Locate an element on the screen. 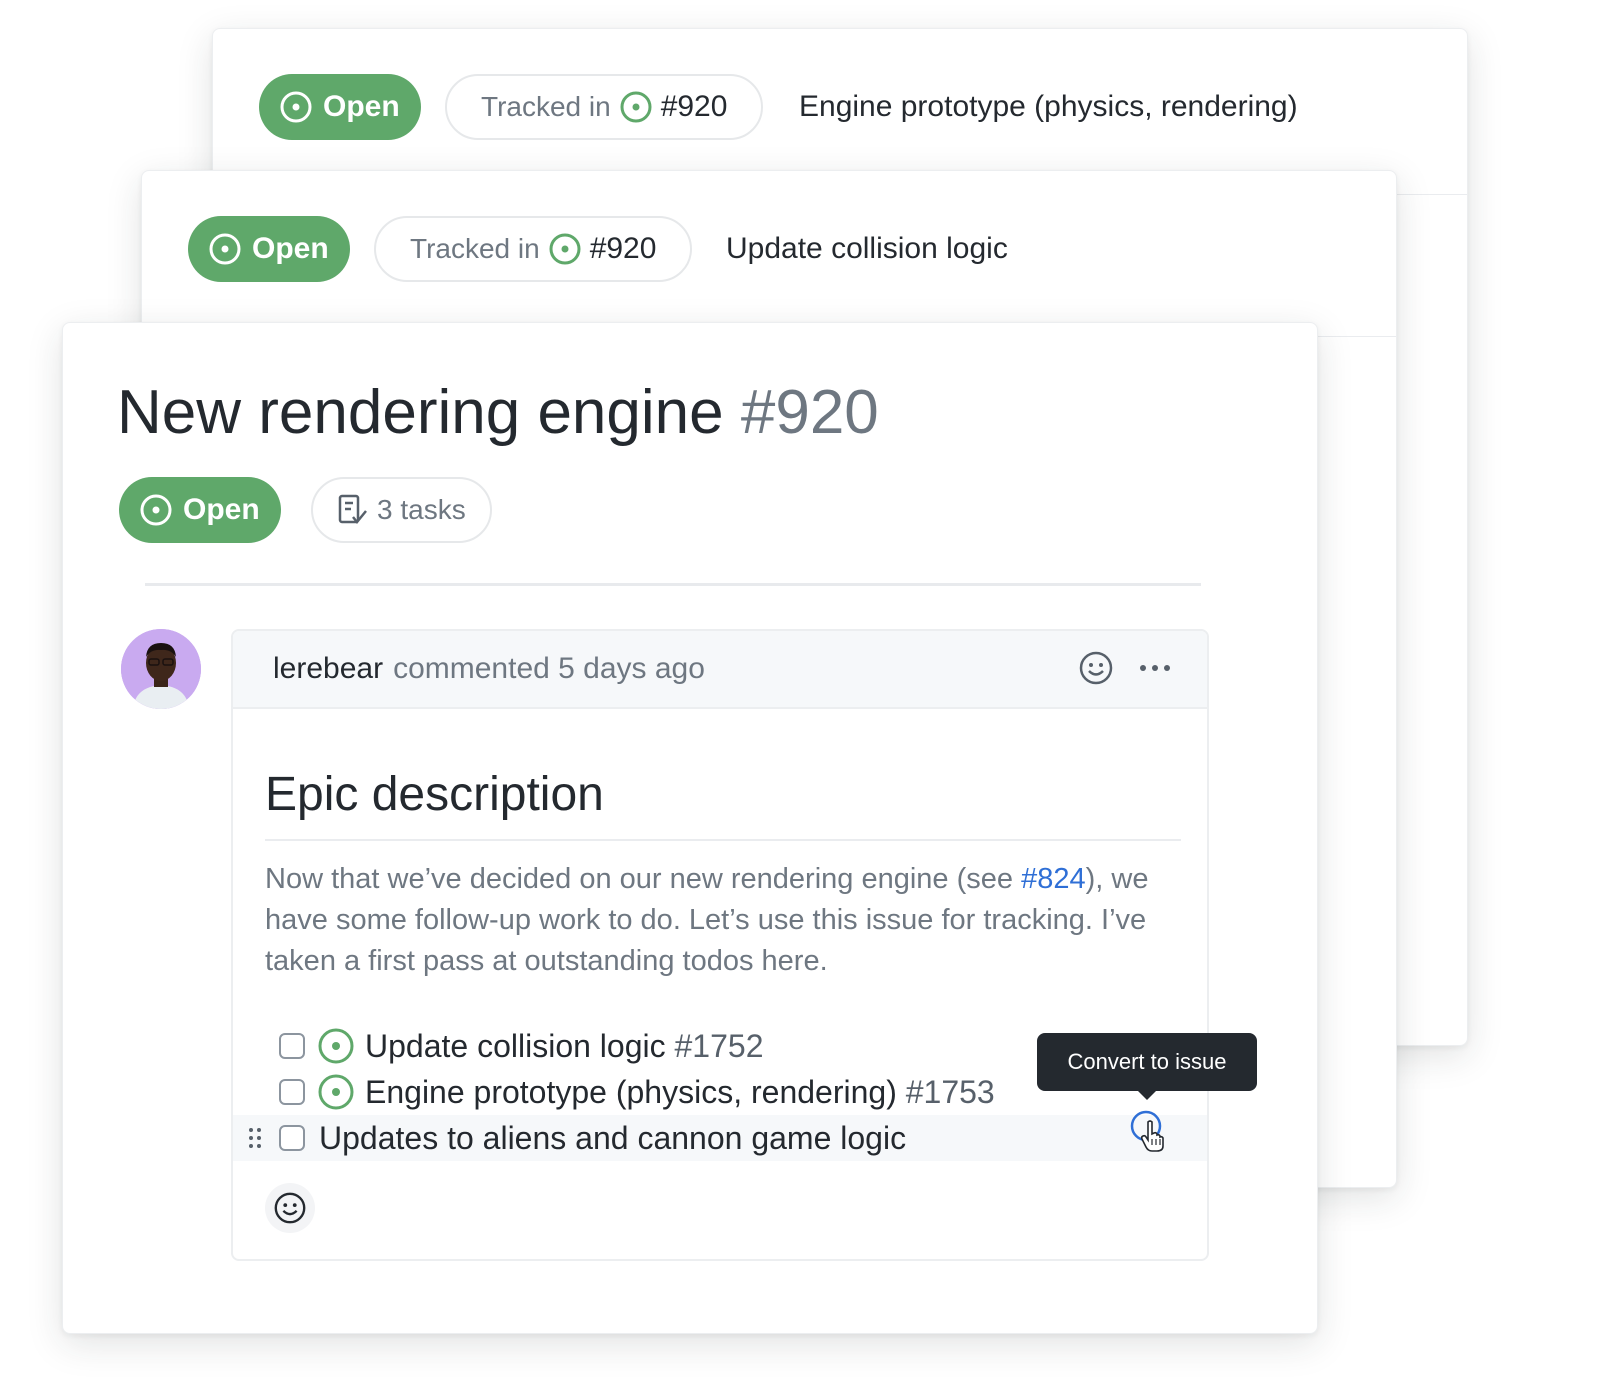 The image size is (1606, 1398). convert-to-issue-button is located at coordinates (1146, 1130).